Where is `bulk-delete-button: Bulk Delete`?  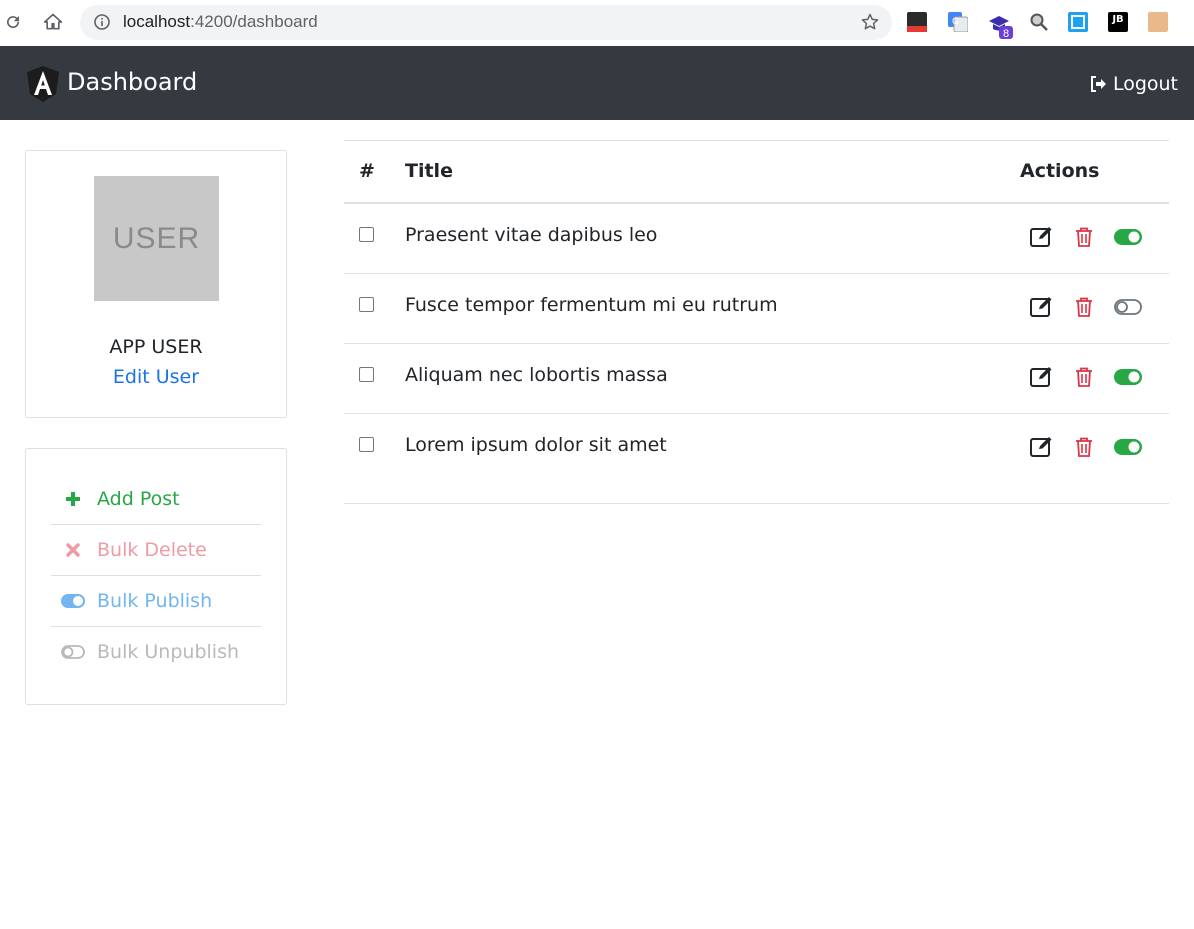 bulk-delete-button: Bulk Delete is located at coordinates (156, 550).